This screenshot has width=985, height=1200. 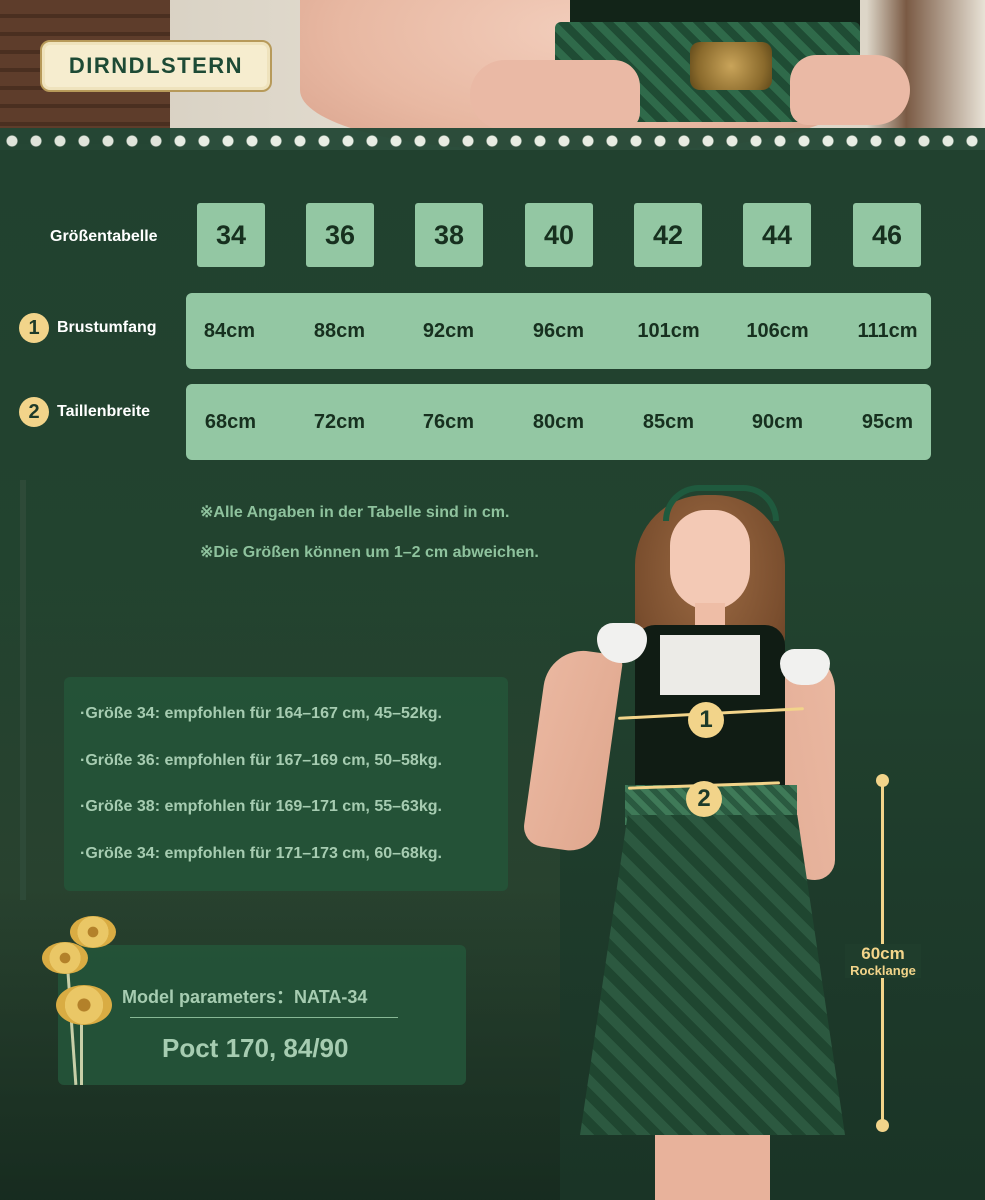 What do you see at coordinates (555, 95) in the screenshot?
I see `left-hand` at bounding box center [555, 95].